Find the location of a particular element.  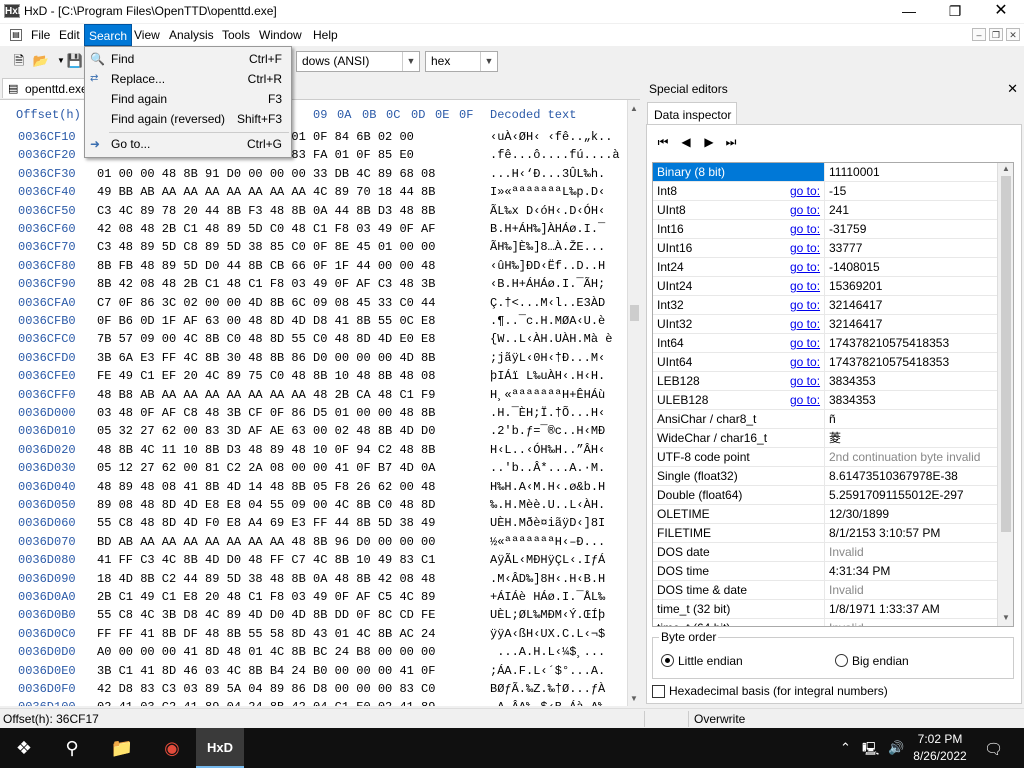

inspector-row: UInt32 go to: 32146417 is located at coordinates (825, 324).